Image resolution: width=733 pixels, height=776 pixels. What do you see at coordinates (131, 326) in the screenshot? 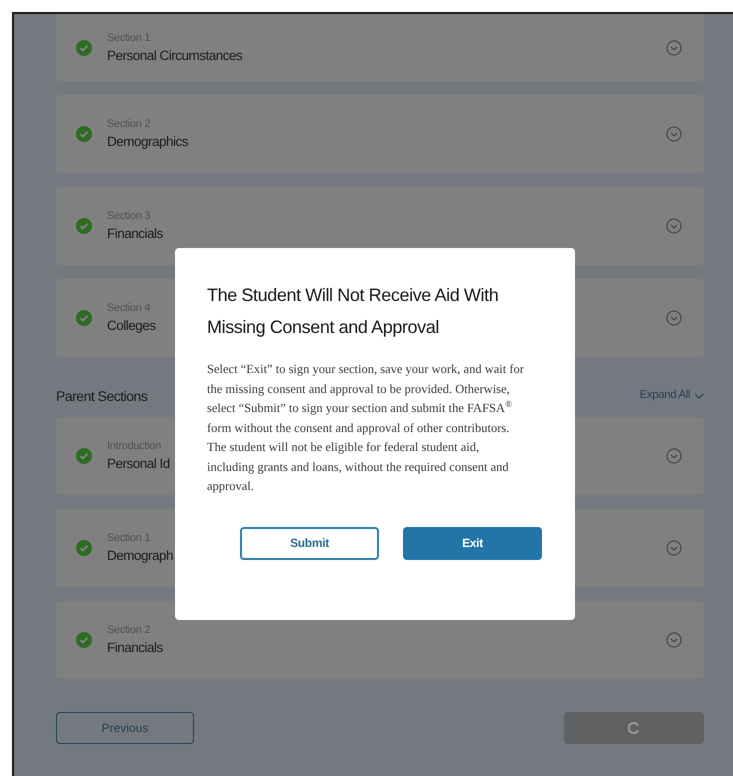
I see `section-title: Colleges` at bounding box center [131, 326].